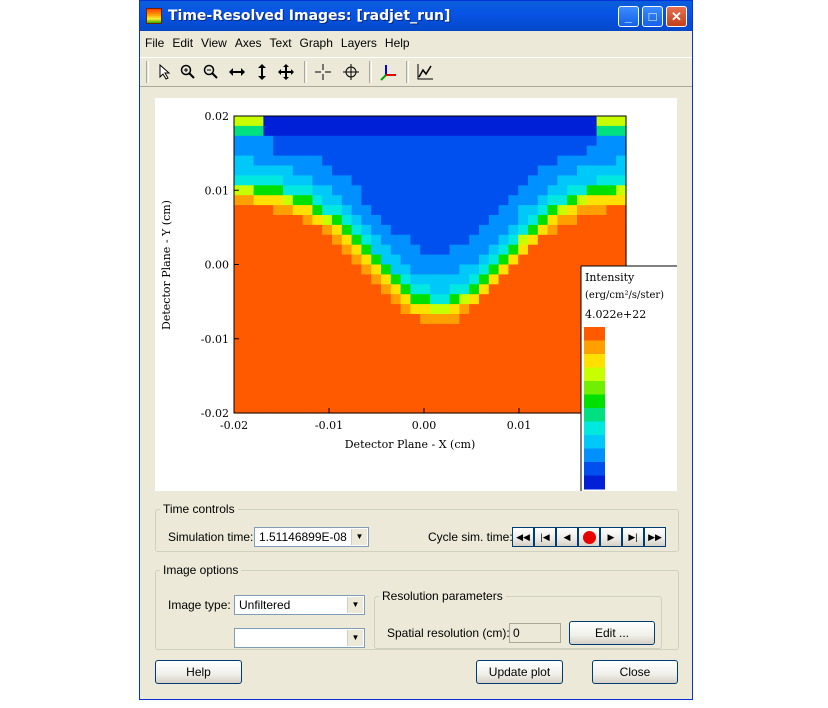 The image size is (828, 708). I want to click on axes-3d-tool, so click(389, 72).